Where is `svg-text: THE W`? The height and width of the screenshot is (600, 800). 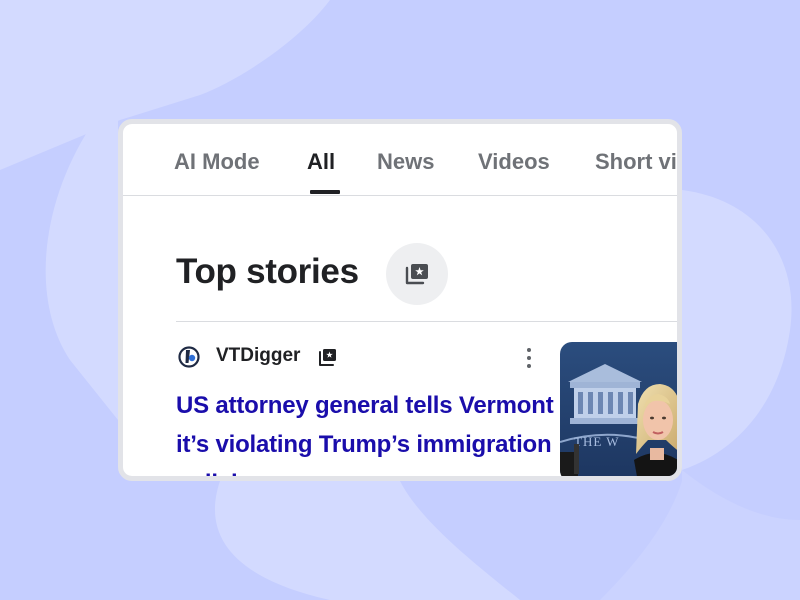
svg-text: THE W is located at coordinates (597, 441).